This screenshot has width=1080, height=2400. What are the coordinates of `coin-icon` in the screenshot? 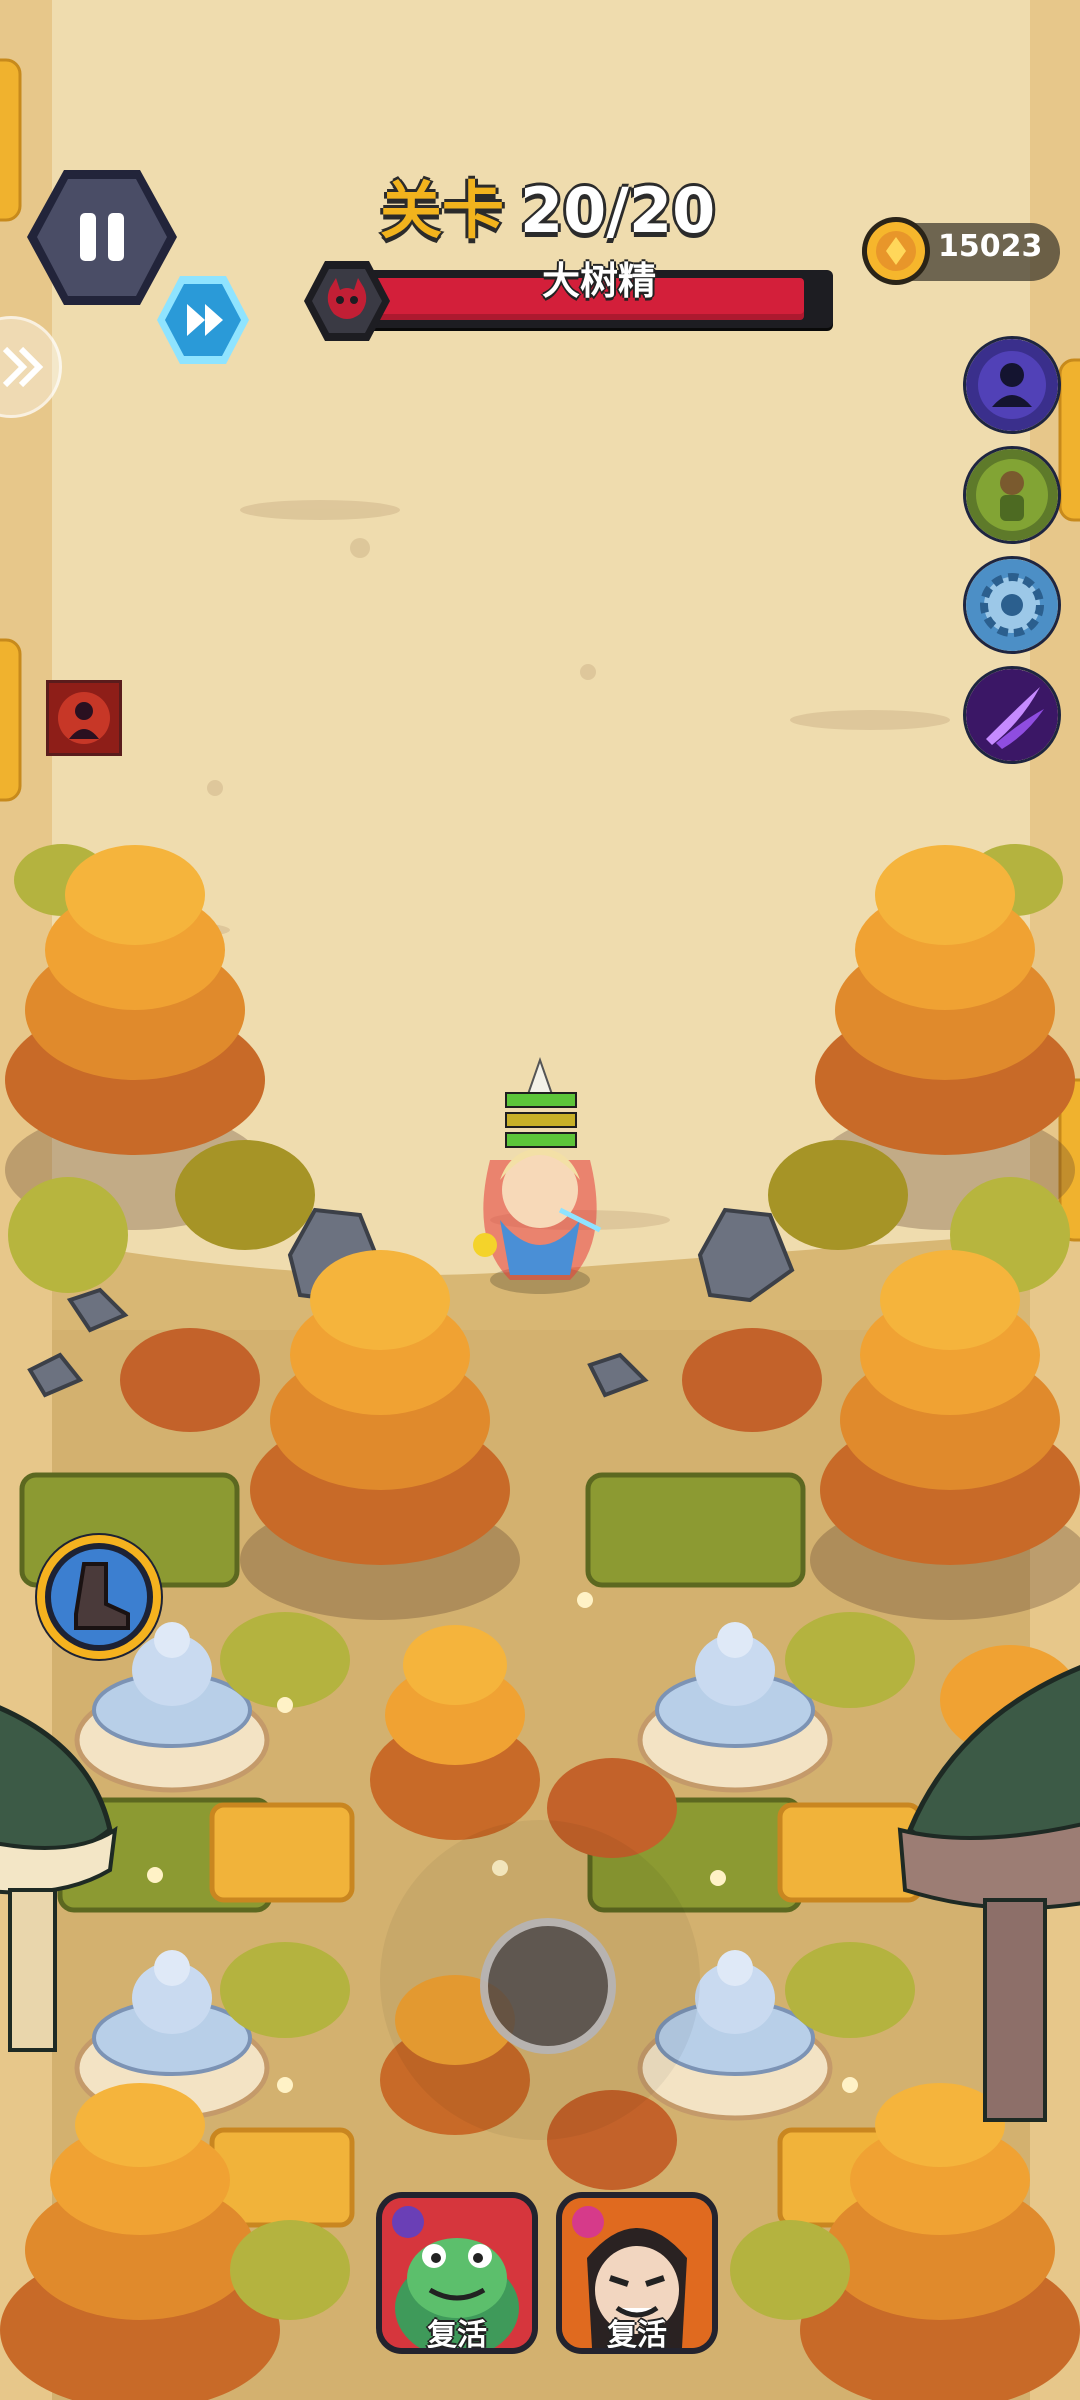 It's located at (896, 251).